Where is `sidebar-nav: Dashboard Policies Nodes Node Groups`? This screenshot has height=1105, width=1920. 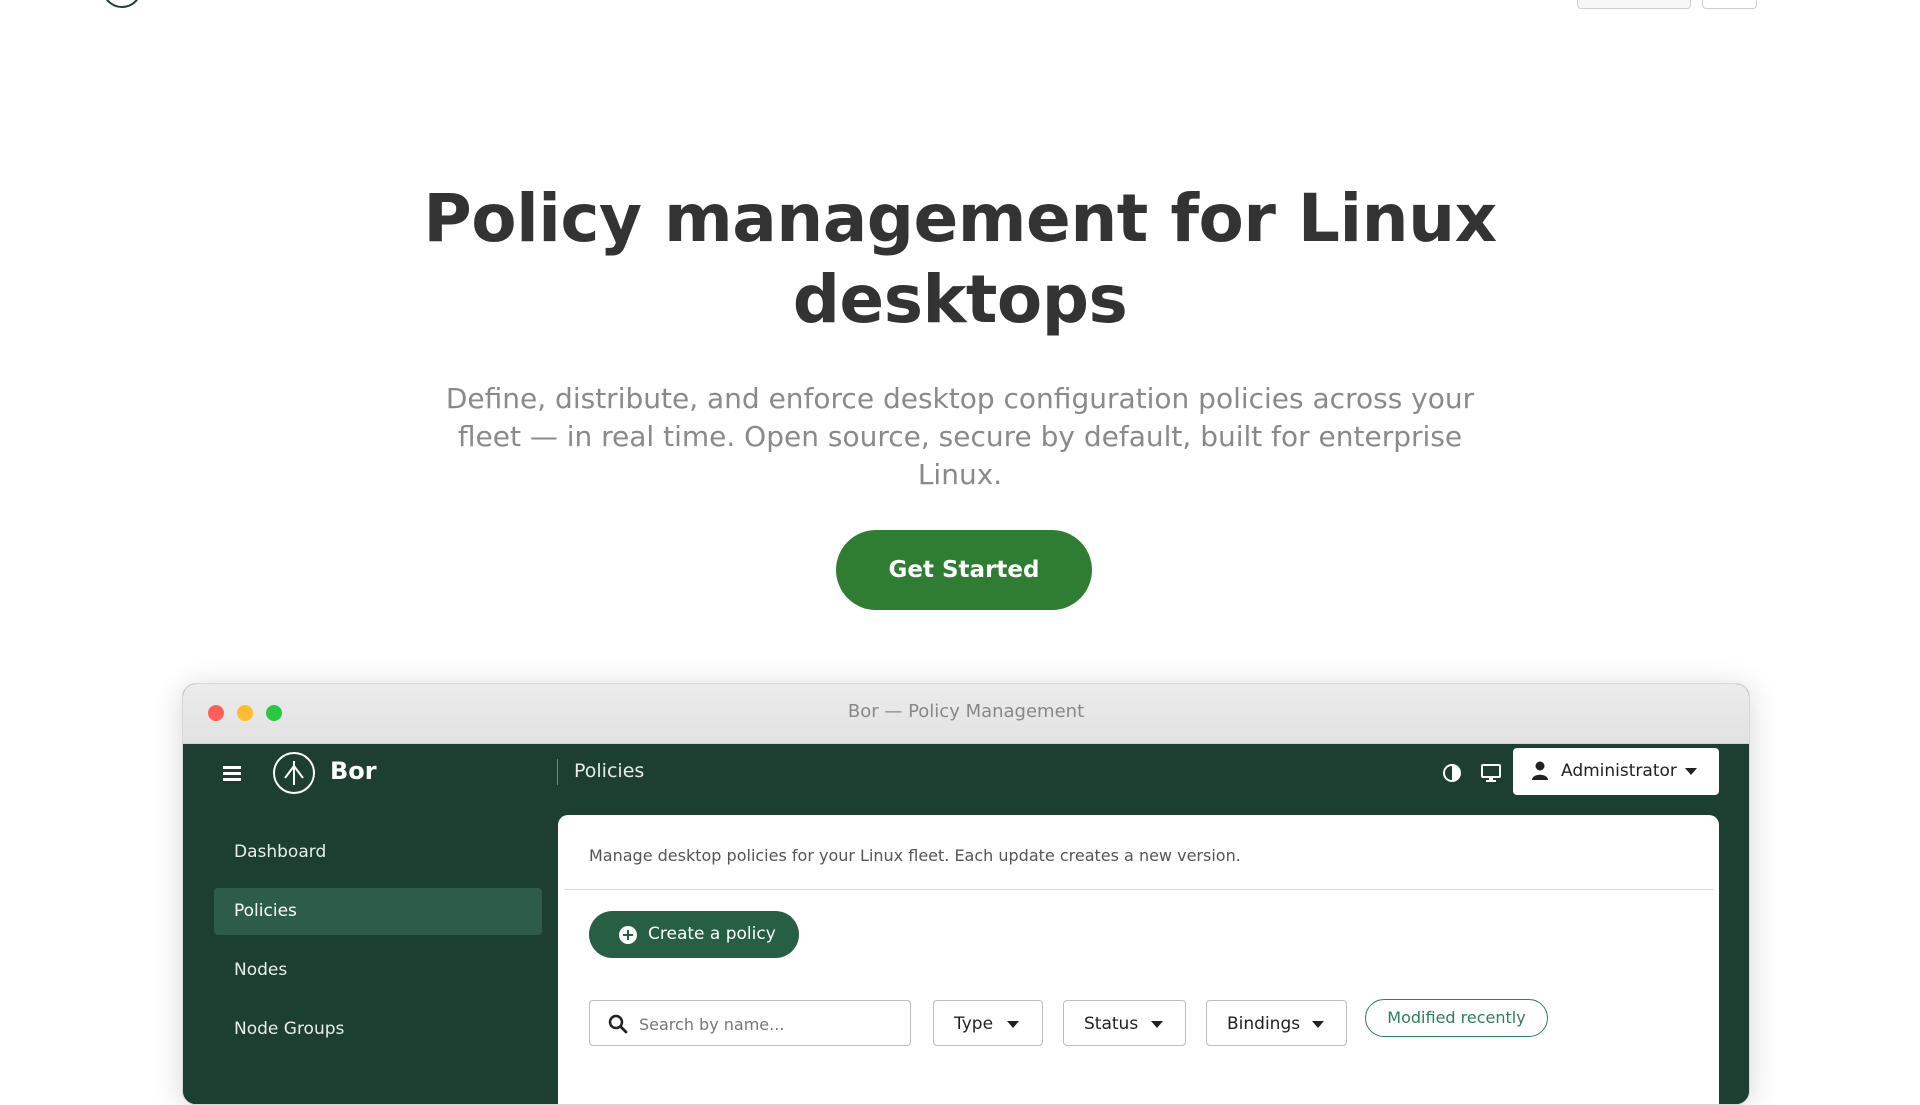 sidebar-nav: Dashboard Policies Nodes Node Groups is located at coordinates (370, 959).